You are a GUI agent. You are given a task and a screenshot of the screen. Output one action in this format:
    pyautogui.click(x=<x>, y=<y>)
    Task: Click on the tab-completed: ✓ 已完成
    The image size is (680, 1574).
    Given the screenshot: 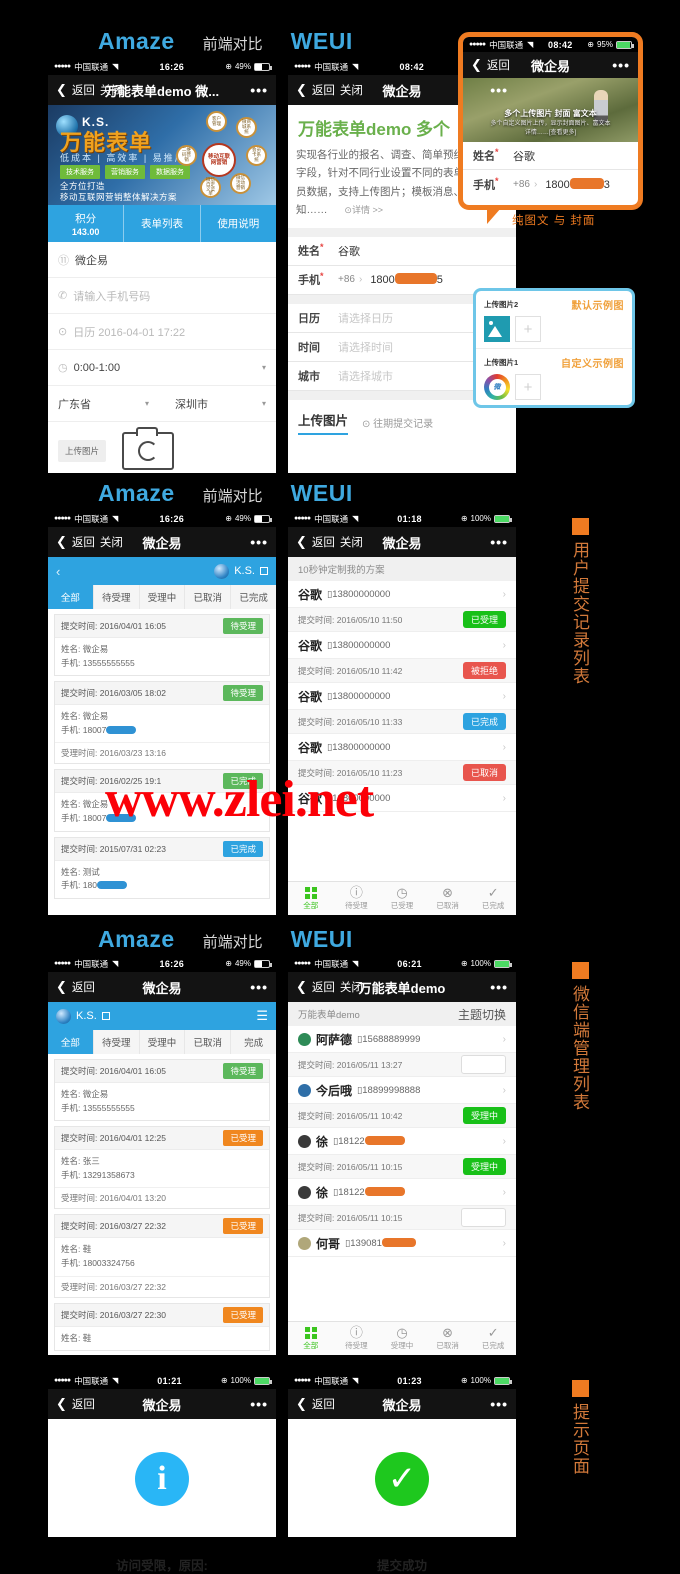 What is the action you would take?
    pyautogui.click(x=493, y=1338)
    